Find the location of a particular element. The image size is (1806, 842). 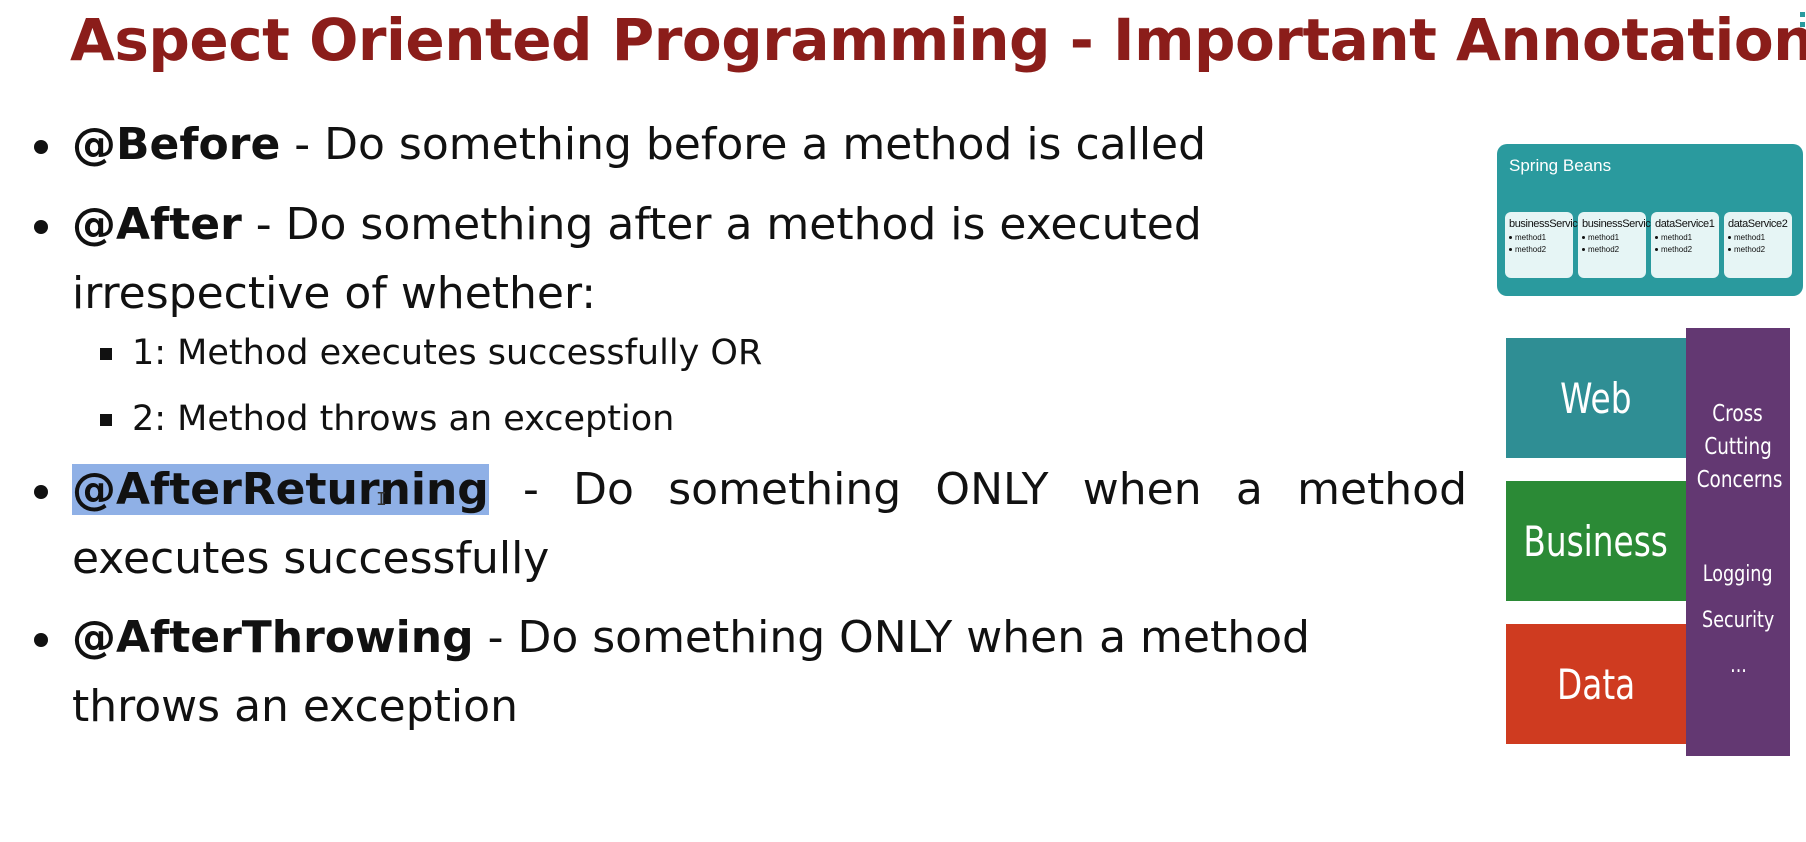

layer-business: Business is located at coordinates (1596, 541).